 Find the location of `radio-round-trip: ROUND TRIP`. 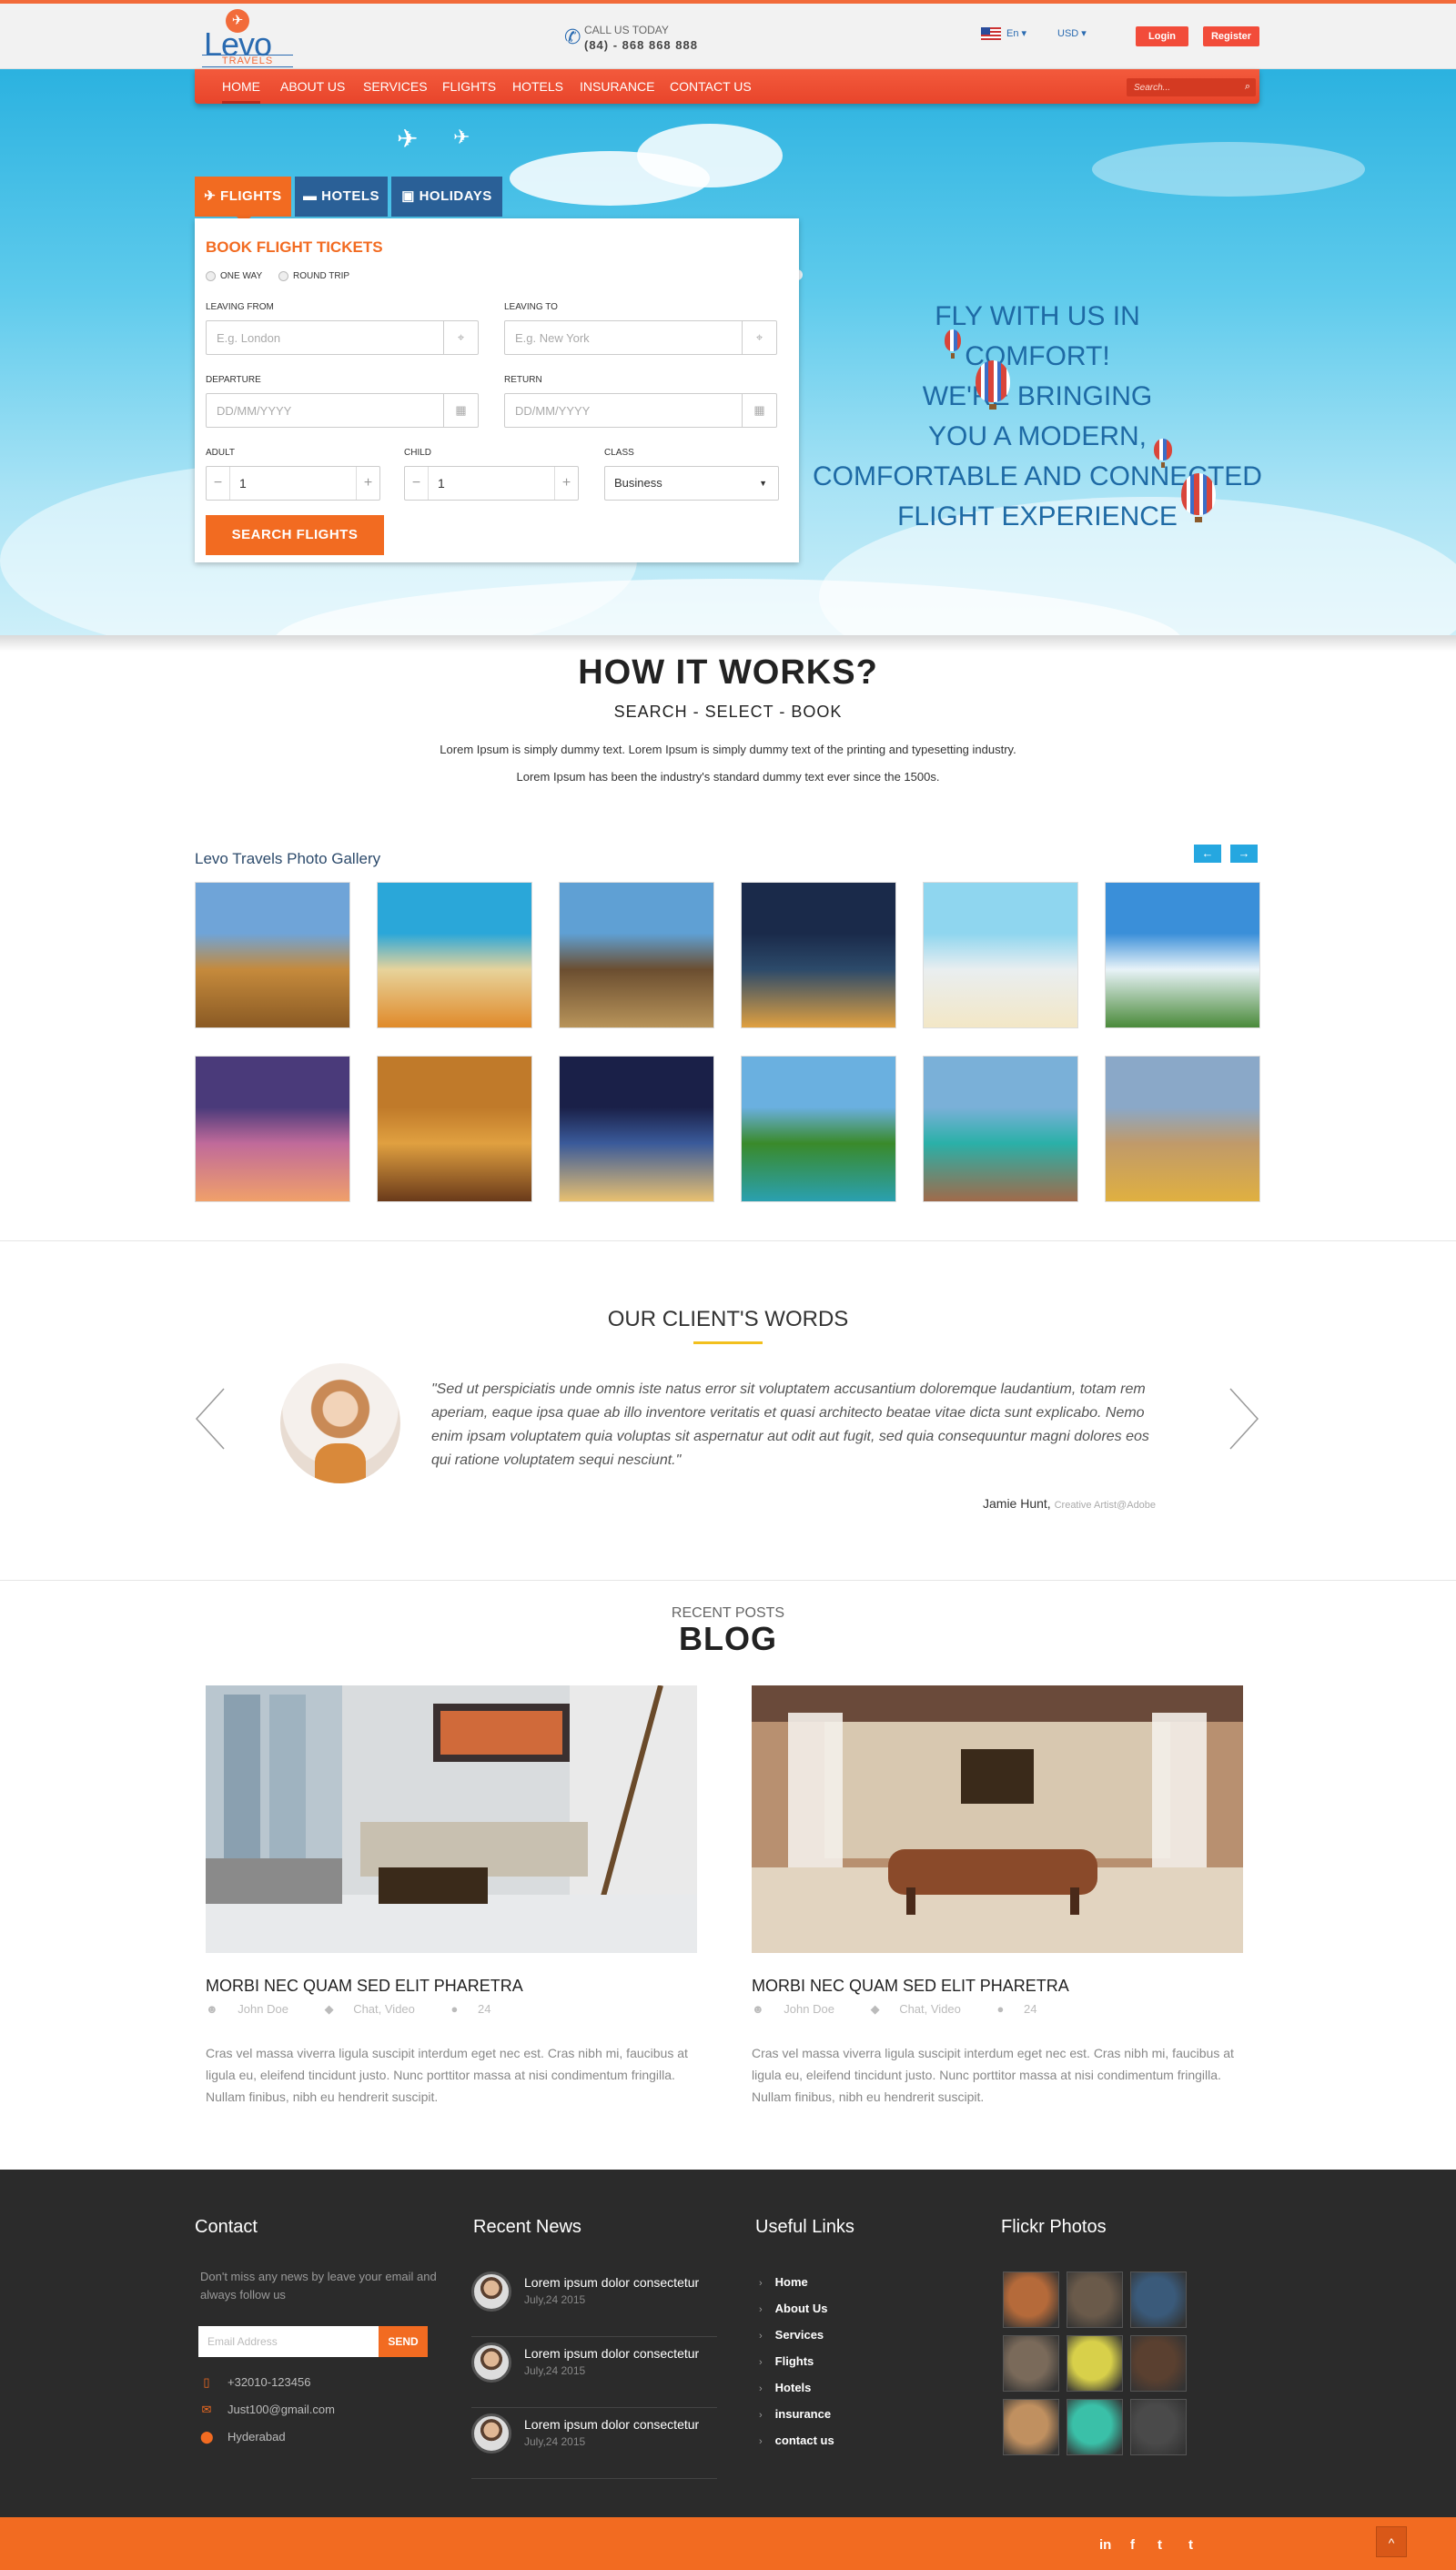

radio-round-trip: ROUND TRIP is located at coordinates (314, 276).